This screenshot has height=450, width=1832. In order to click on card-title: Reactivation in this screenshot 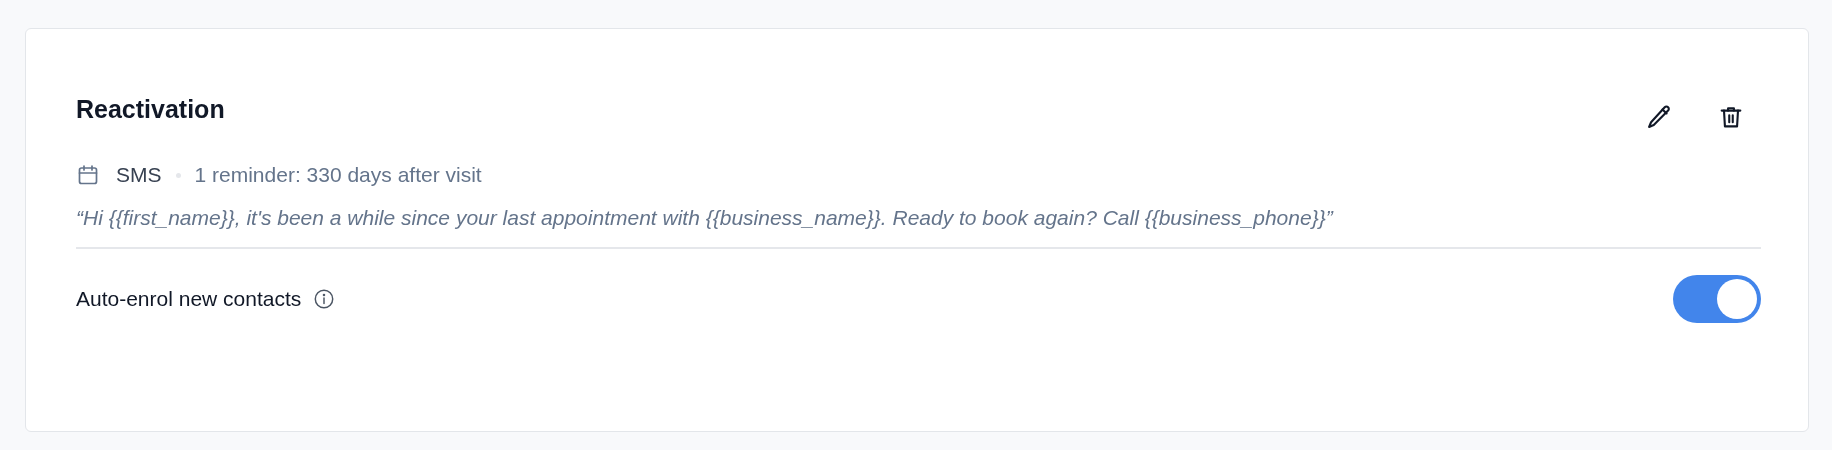, I will do `click(150, 109)`.